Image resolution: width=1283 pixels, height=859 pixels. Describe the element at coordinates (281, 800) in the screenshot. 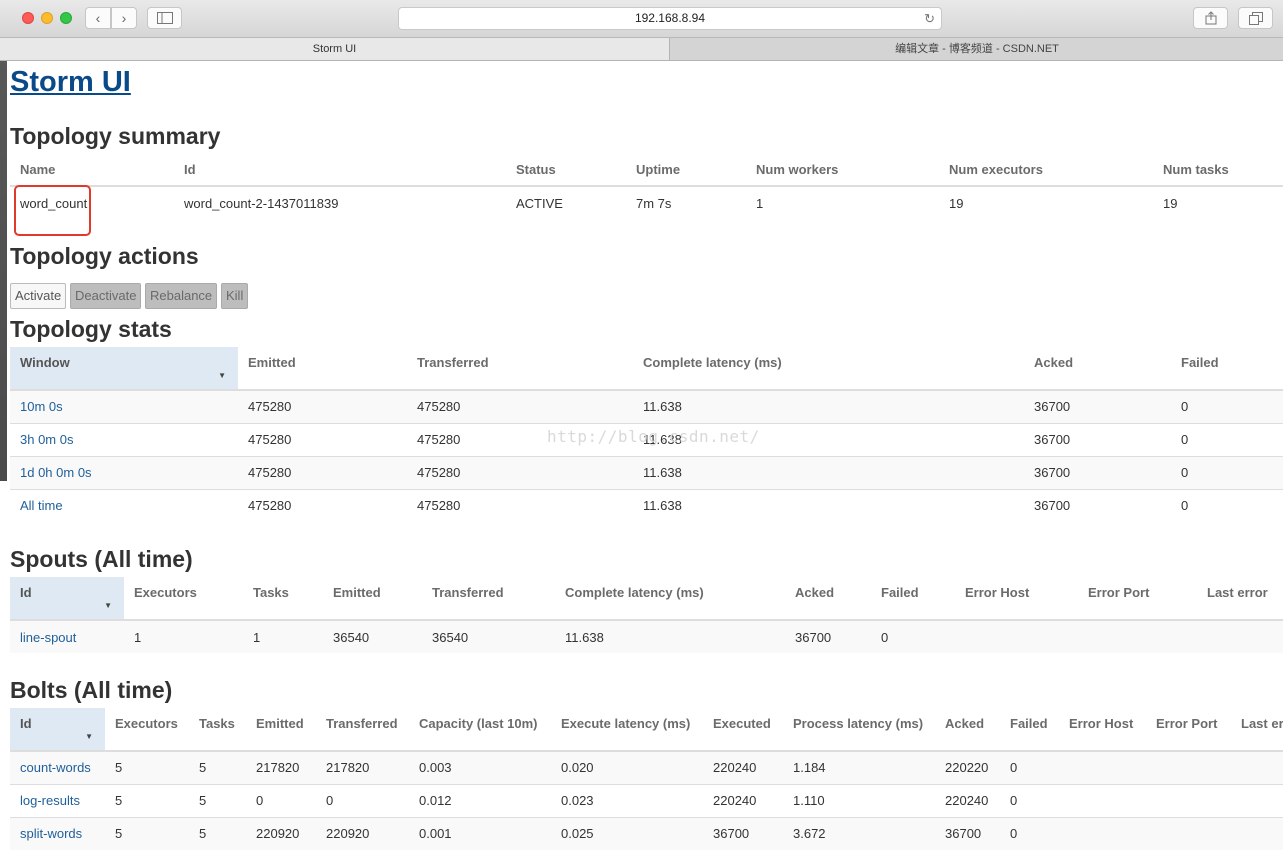

I see `bolt-emitted: 0` at that location.